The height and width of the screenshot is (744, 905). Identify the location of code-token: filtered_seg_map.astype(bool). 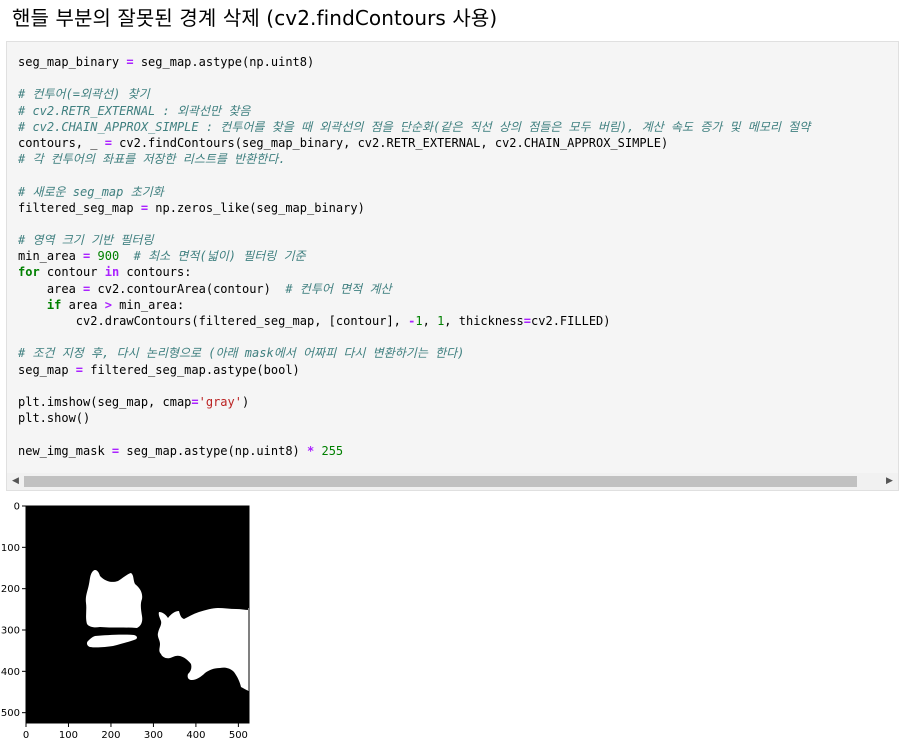
(191, 369).